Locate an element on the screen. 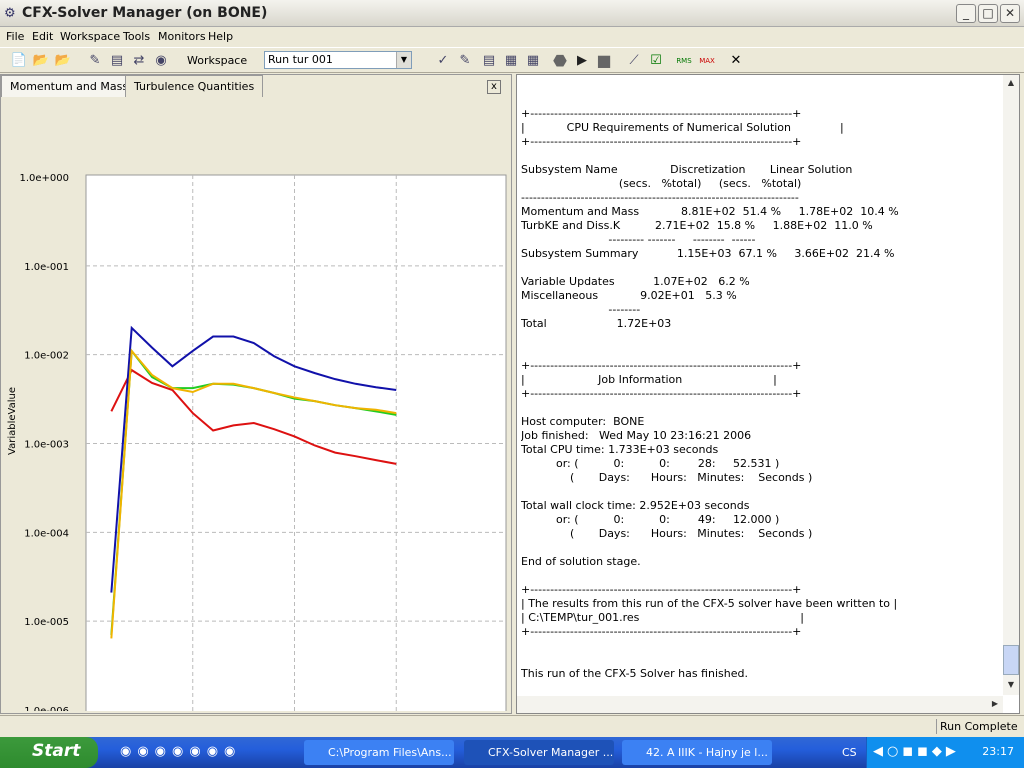 The image size is (1024, 768). menu-edit: Edit is located at coordinates (42, 36).